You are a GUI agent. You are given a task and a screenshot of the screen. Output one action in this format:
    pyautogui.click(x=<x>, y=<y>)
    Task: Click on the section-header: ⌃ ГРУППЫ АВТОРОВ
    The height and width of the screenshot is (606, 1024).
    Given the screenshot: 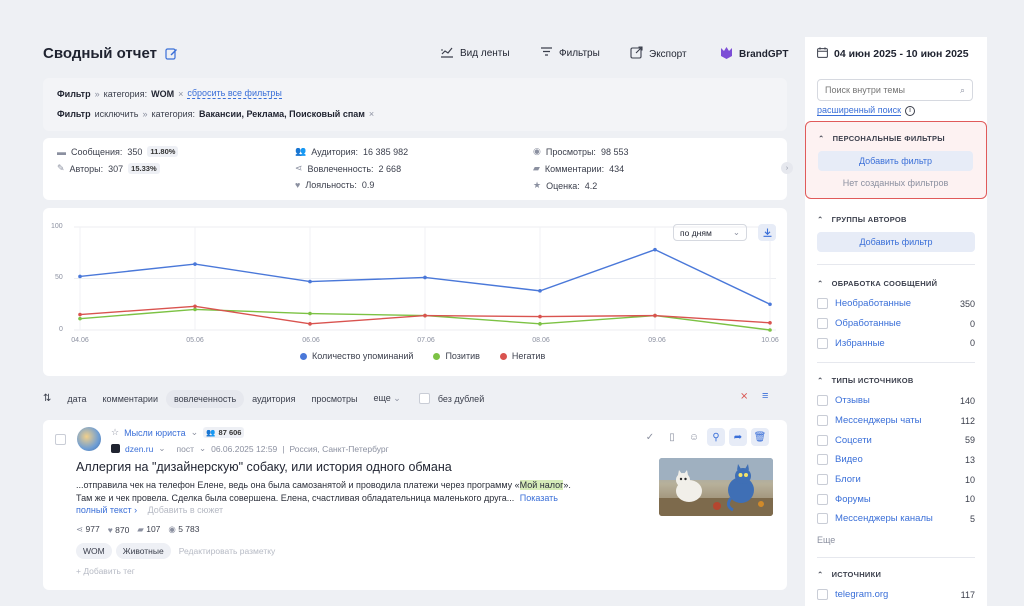 What is the action you would take?
    pyautogui.click(x=896, y=219)
    